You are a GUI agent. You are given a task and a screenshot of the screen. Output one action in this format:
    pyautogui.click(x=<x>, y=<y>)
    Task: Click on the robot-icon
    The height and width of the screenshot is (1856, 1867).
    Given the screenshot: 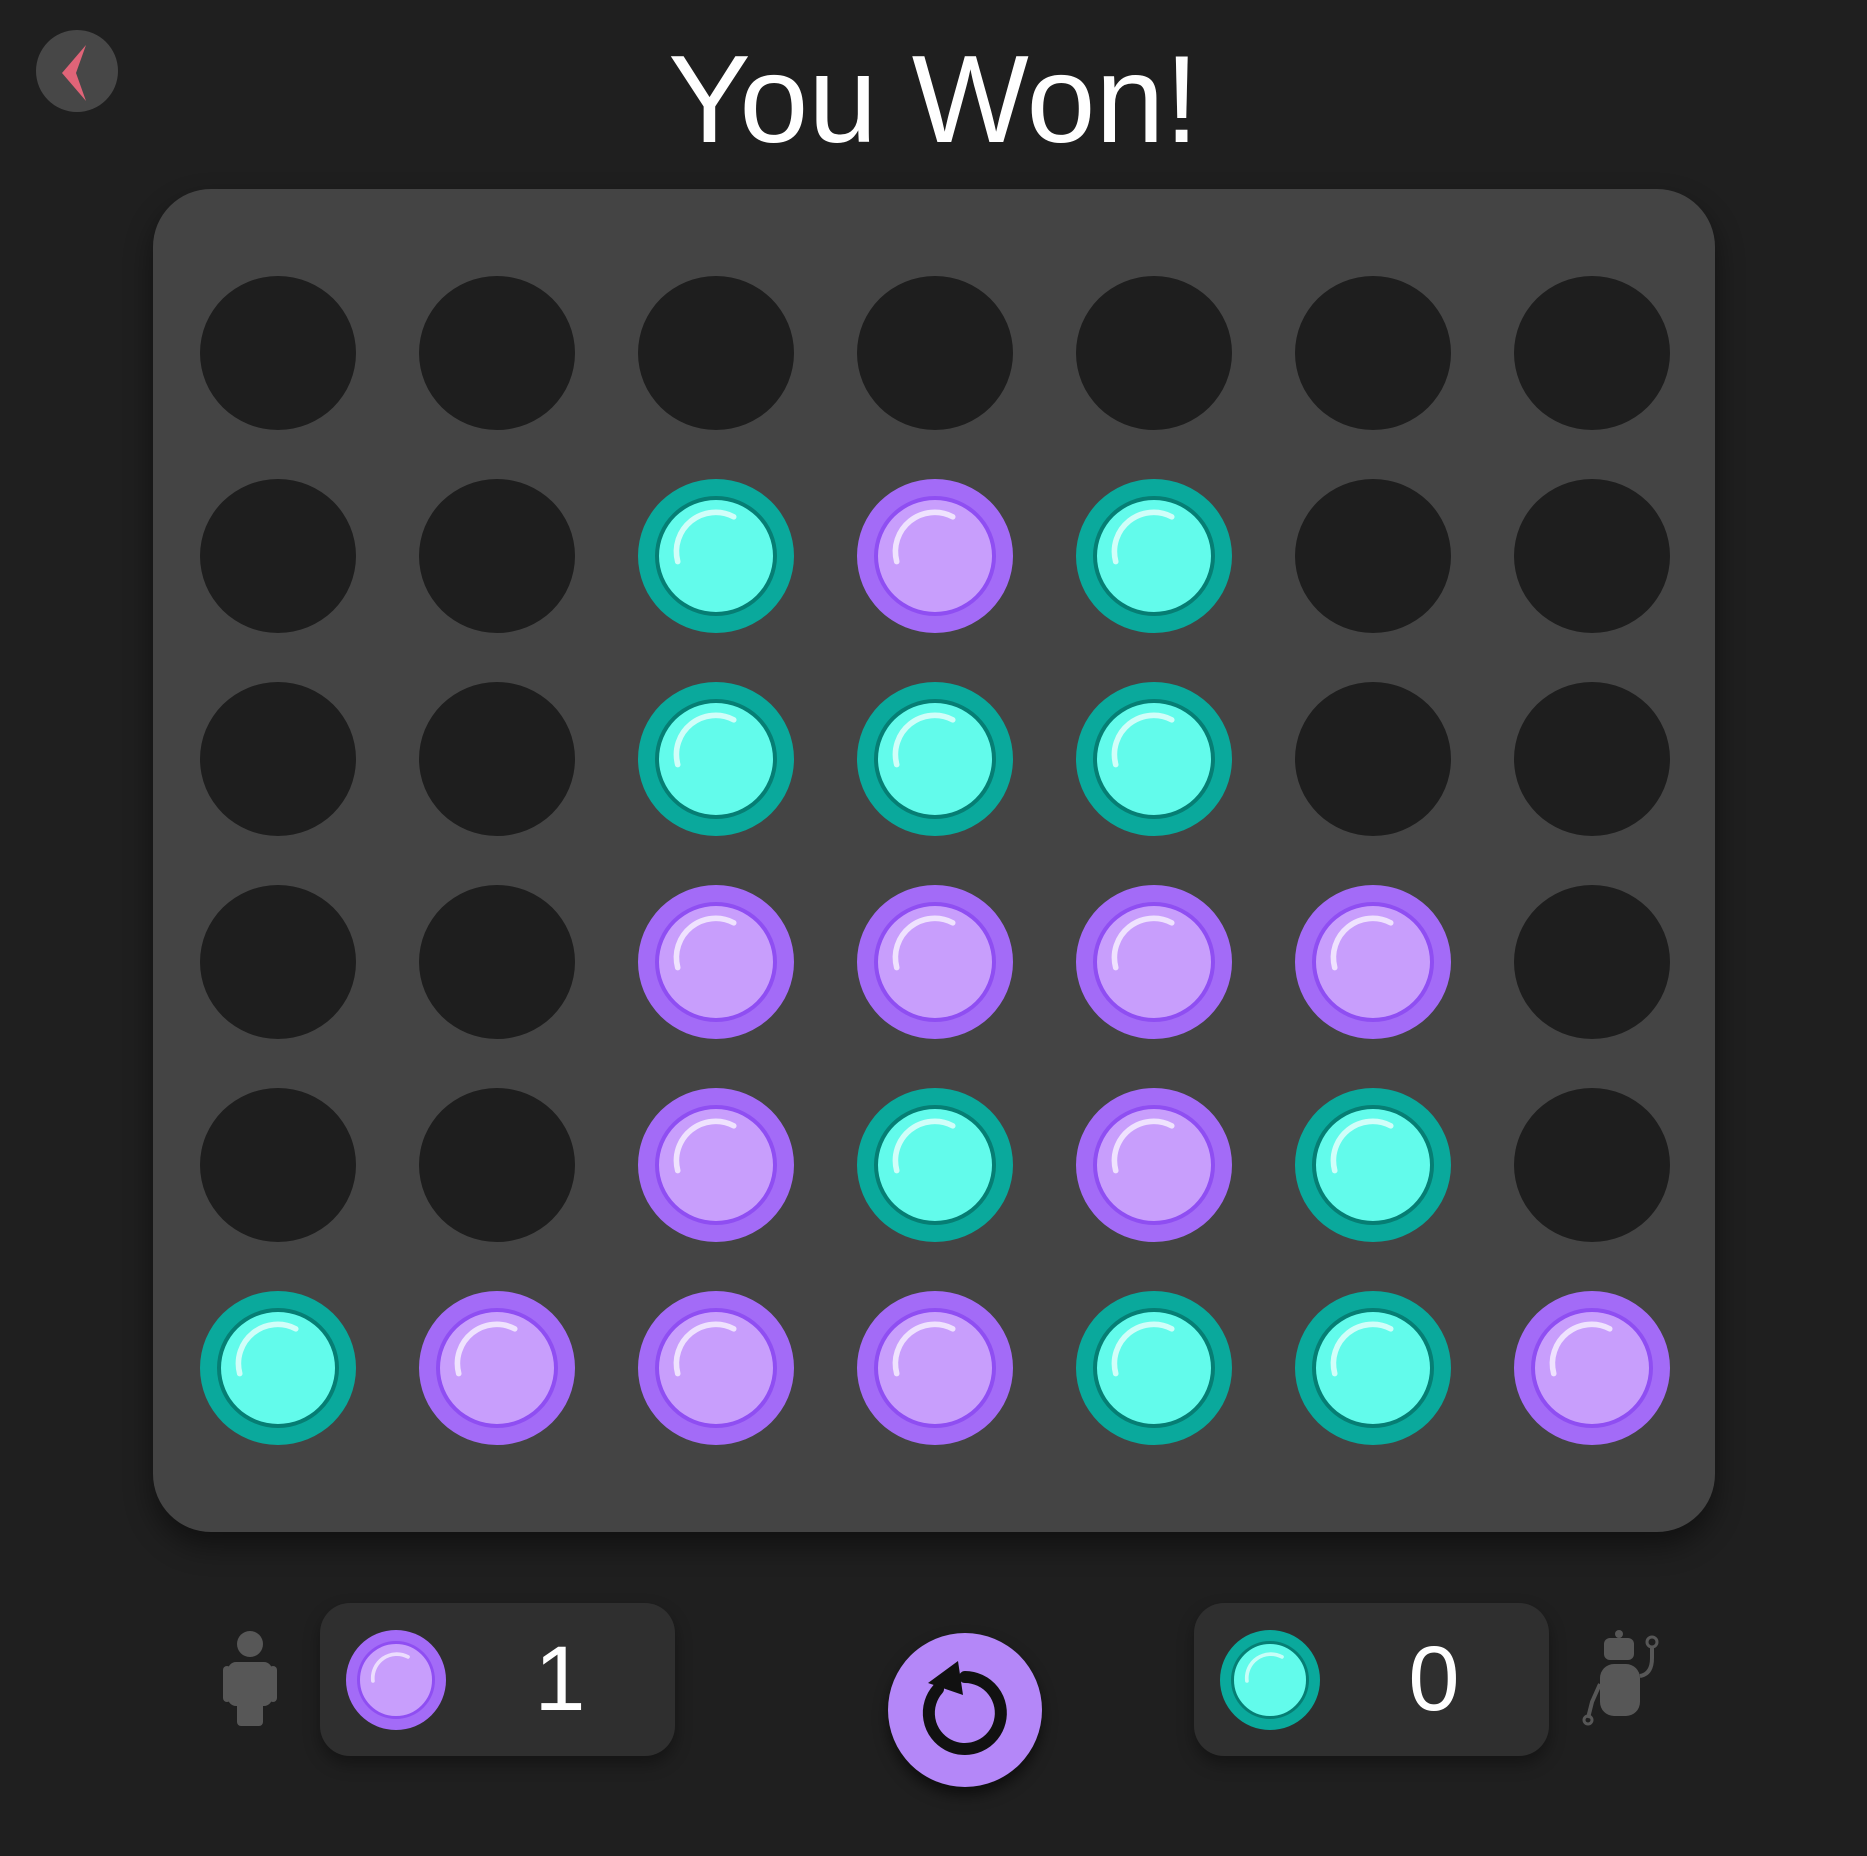 What is the action you would take?
    pyautogui.click(x=1620, y=1678)
    